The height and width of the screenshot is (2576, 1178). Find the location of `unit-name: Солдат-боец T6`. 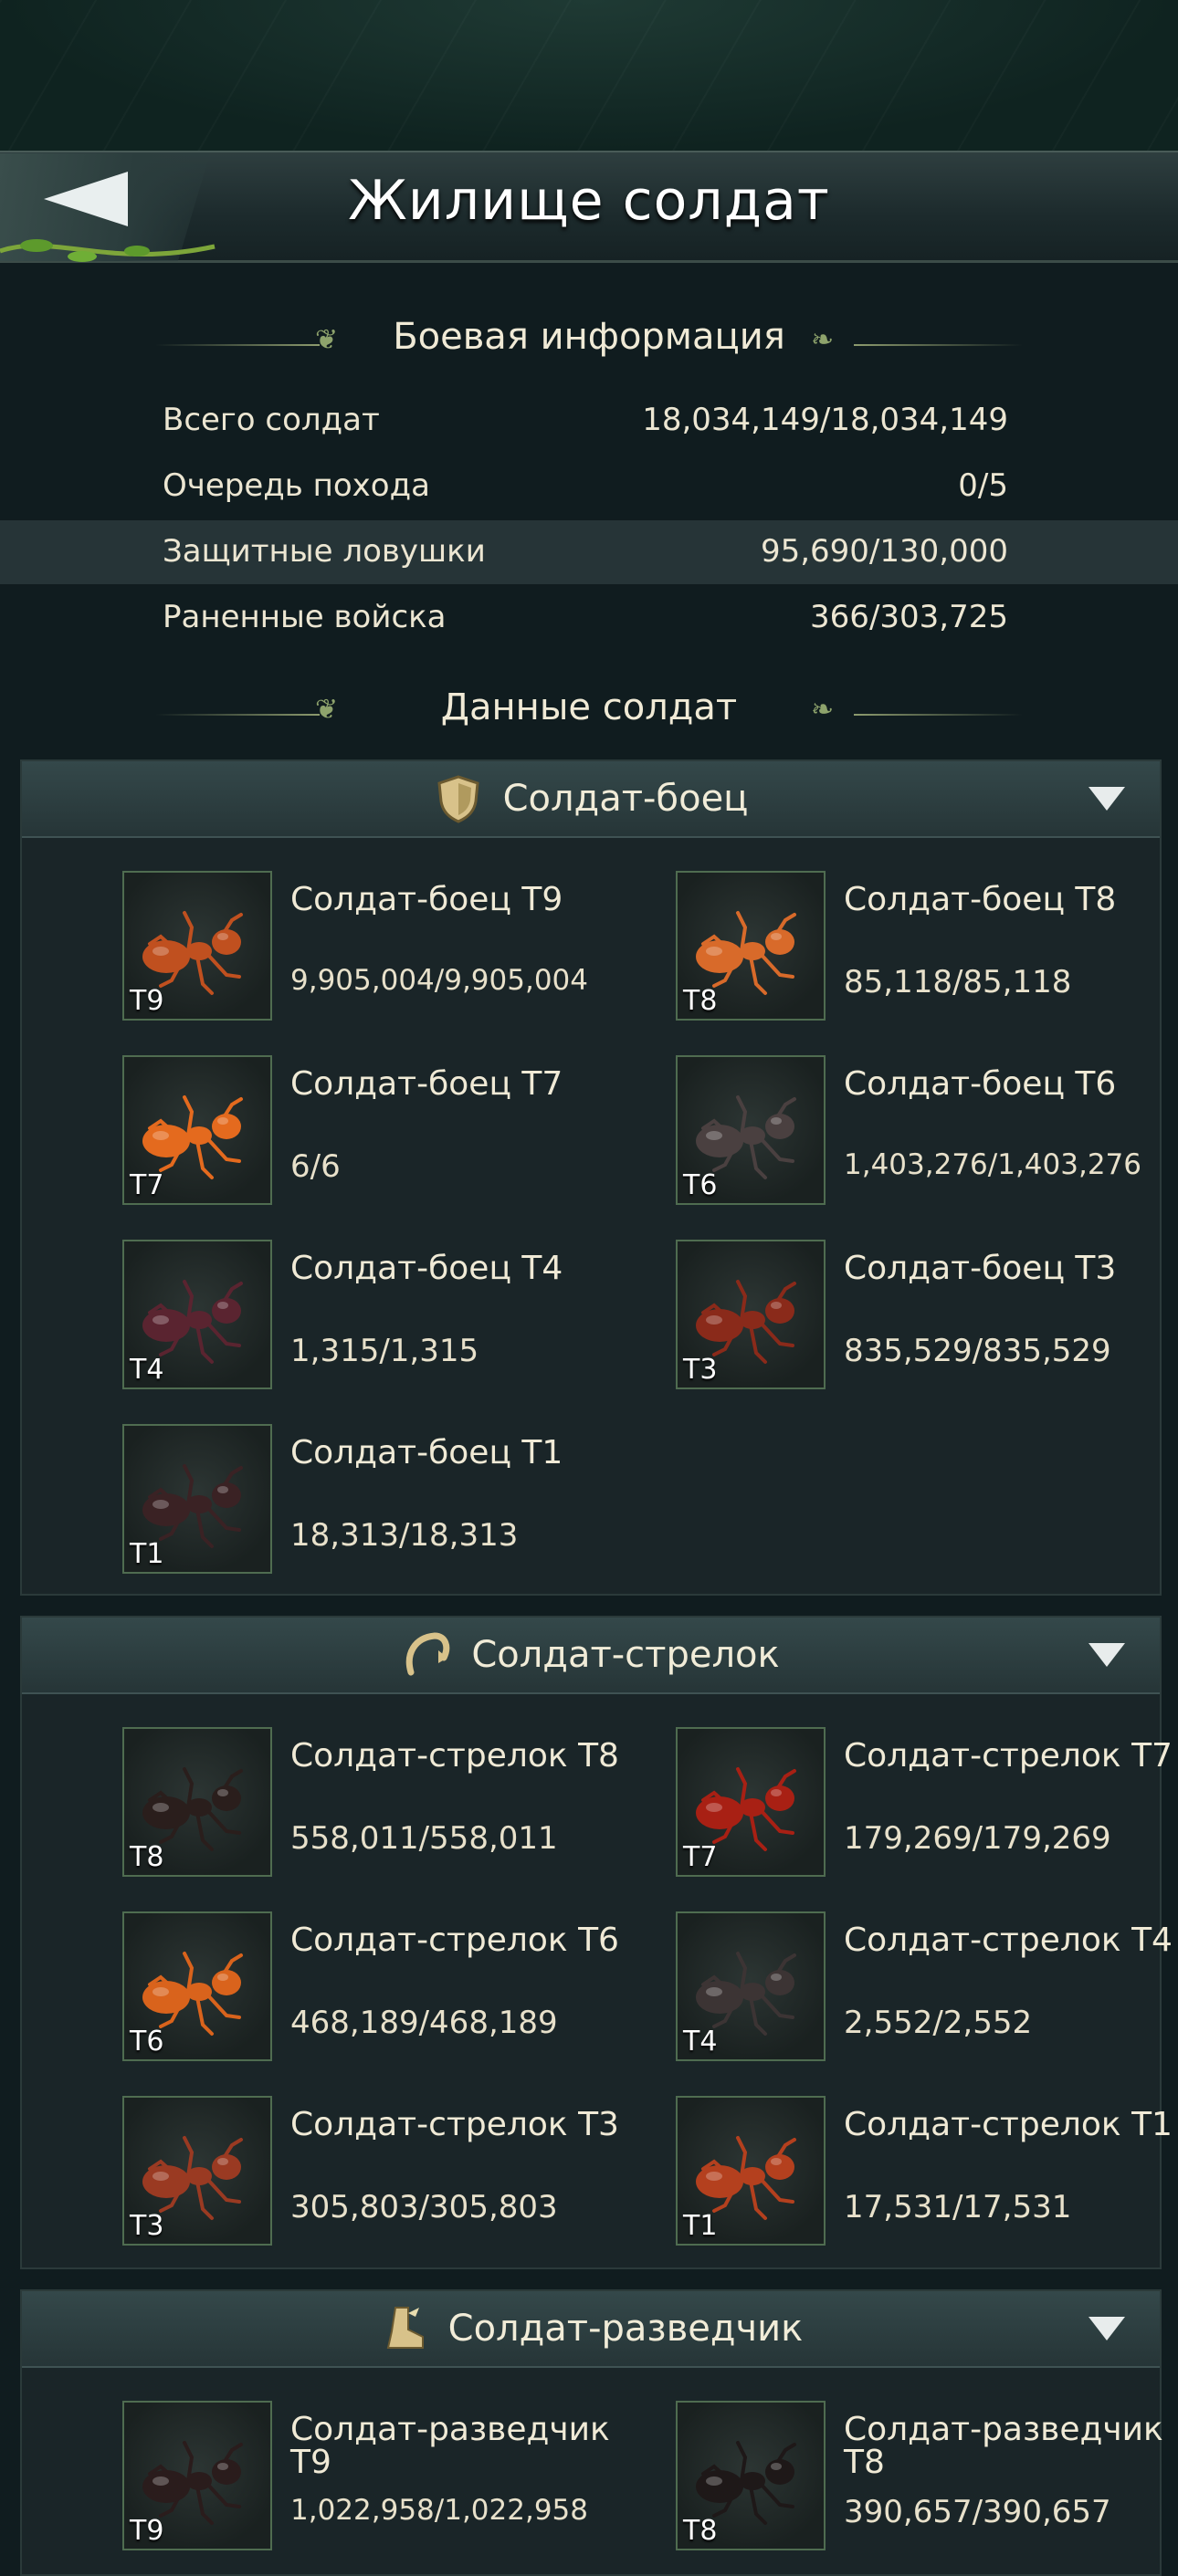

unit-name: Солдат-боец T6 is located at coordinates (980, 1084).